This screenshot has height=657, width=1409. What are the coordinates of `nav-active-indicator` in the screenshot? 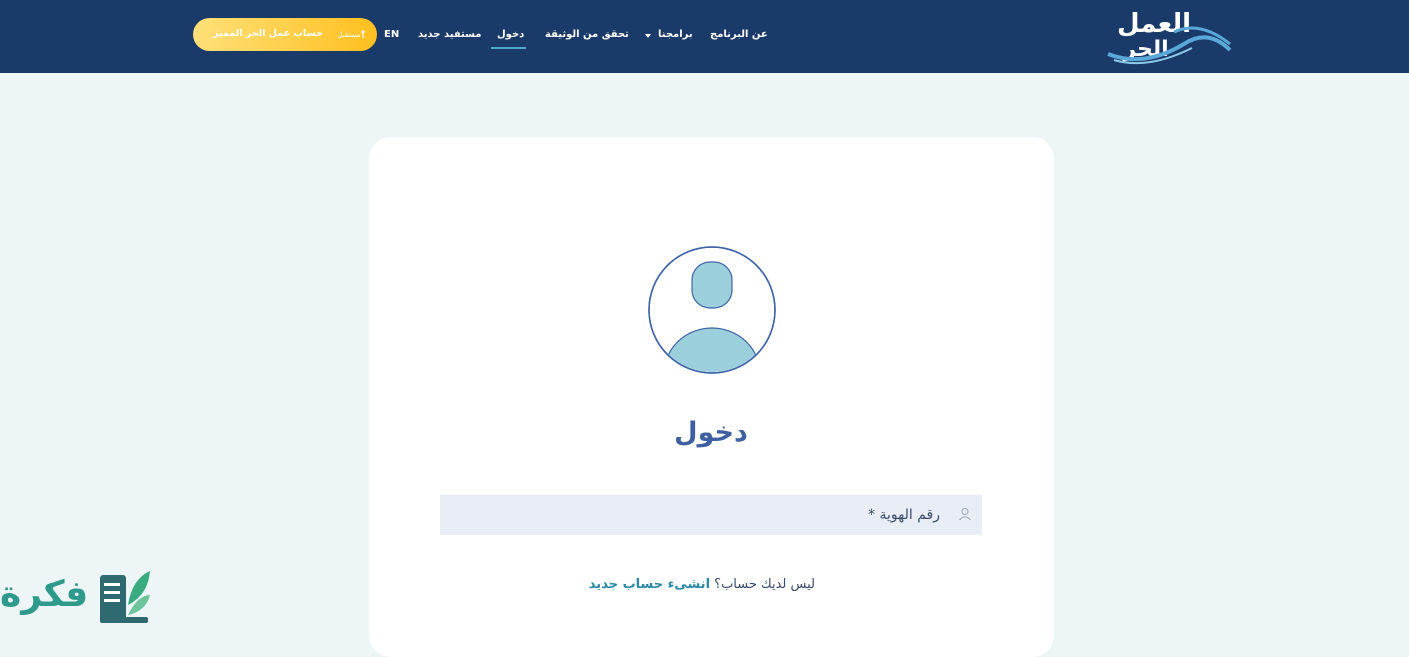 It's located at (508, 48).